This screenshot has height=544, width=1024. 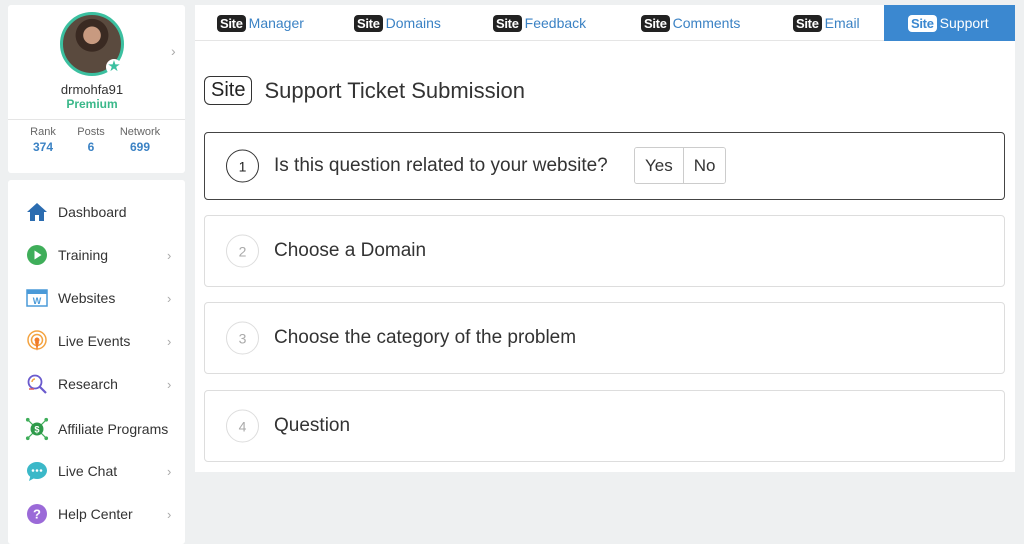 What do you see at coordinates (91, 147) in the screenshot?
I see `stat-value: 6` at bounding box center [91, 147].